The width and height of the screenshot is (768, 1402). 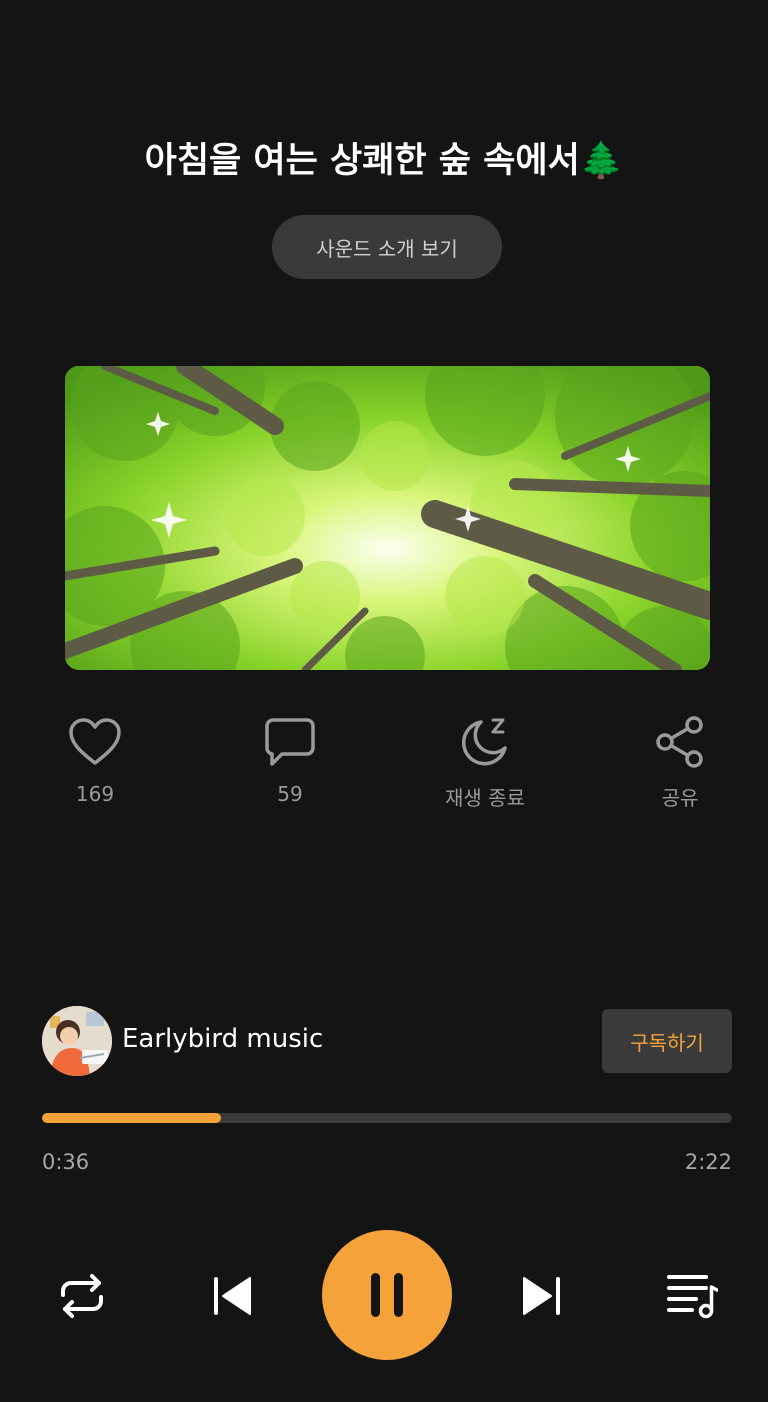 I want to click on like-count: 169, so click(x=95, y=794).